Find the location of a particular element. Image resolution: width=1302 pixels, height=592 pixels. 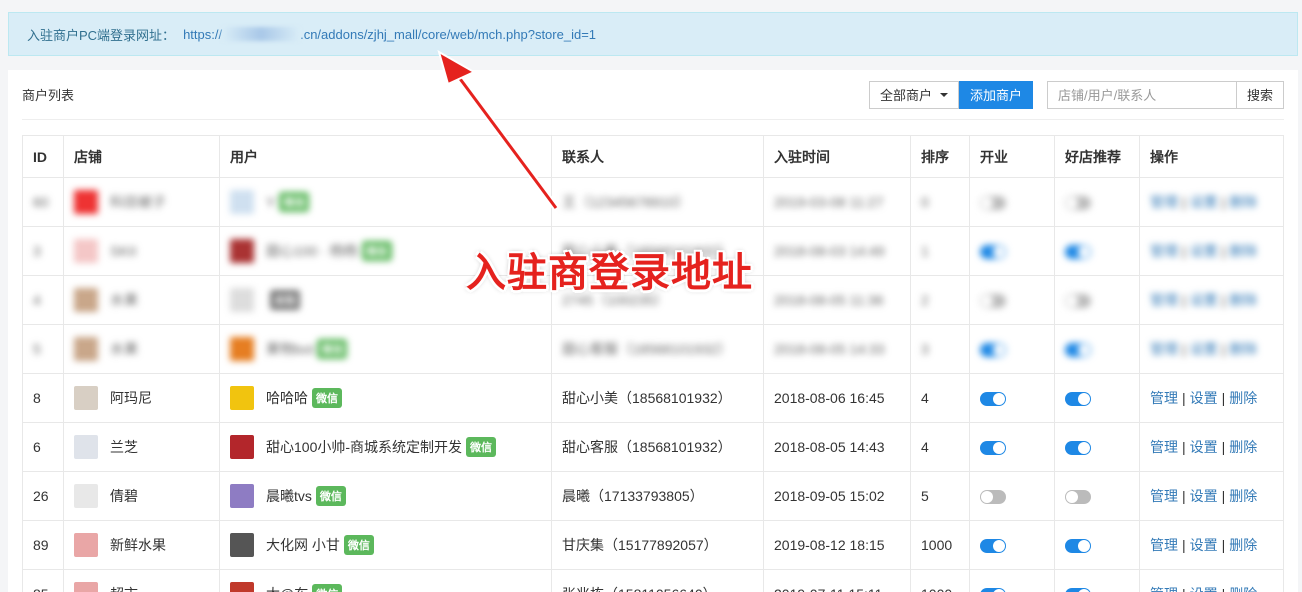

join-time: 2018-08-05 11:36 is located at coordinates (837, 300).